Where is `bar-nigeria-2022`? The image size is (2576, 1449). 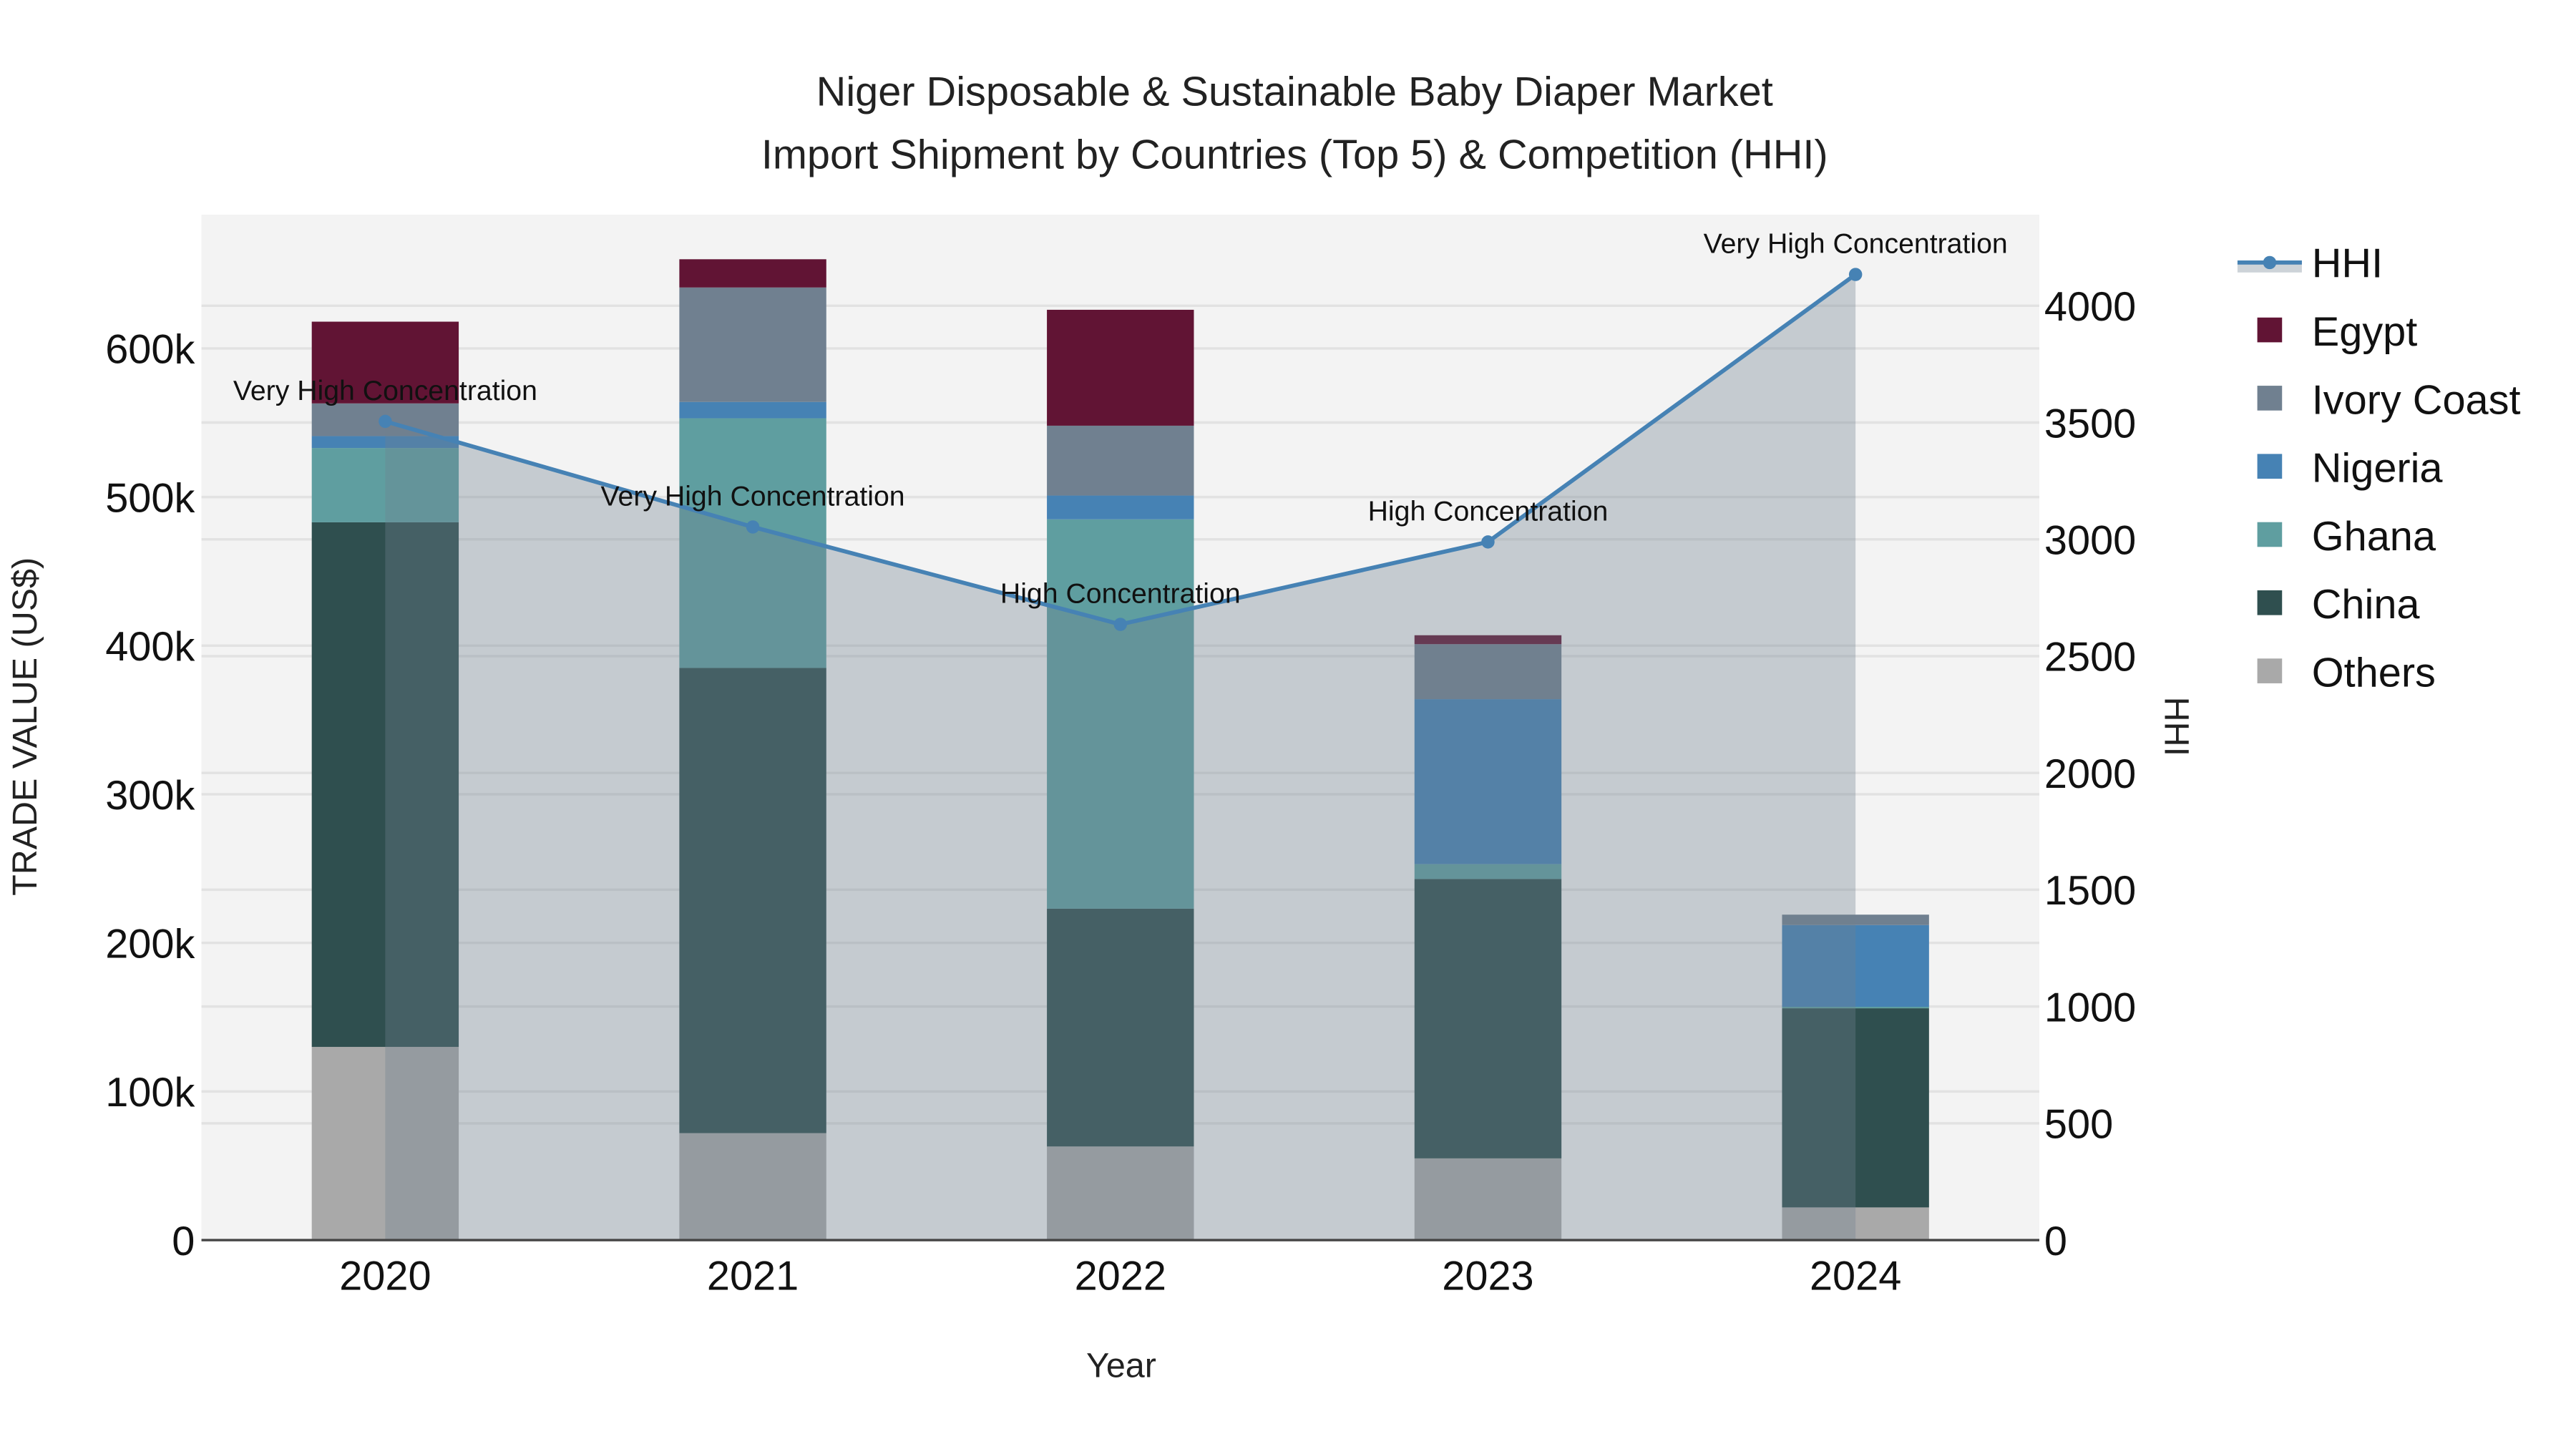
bar-nigeria-2022 is located at coordinates (1120, 507).